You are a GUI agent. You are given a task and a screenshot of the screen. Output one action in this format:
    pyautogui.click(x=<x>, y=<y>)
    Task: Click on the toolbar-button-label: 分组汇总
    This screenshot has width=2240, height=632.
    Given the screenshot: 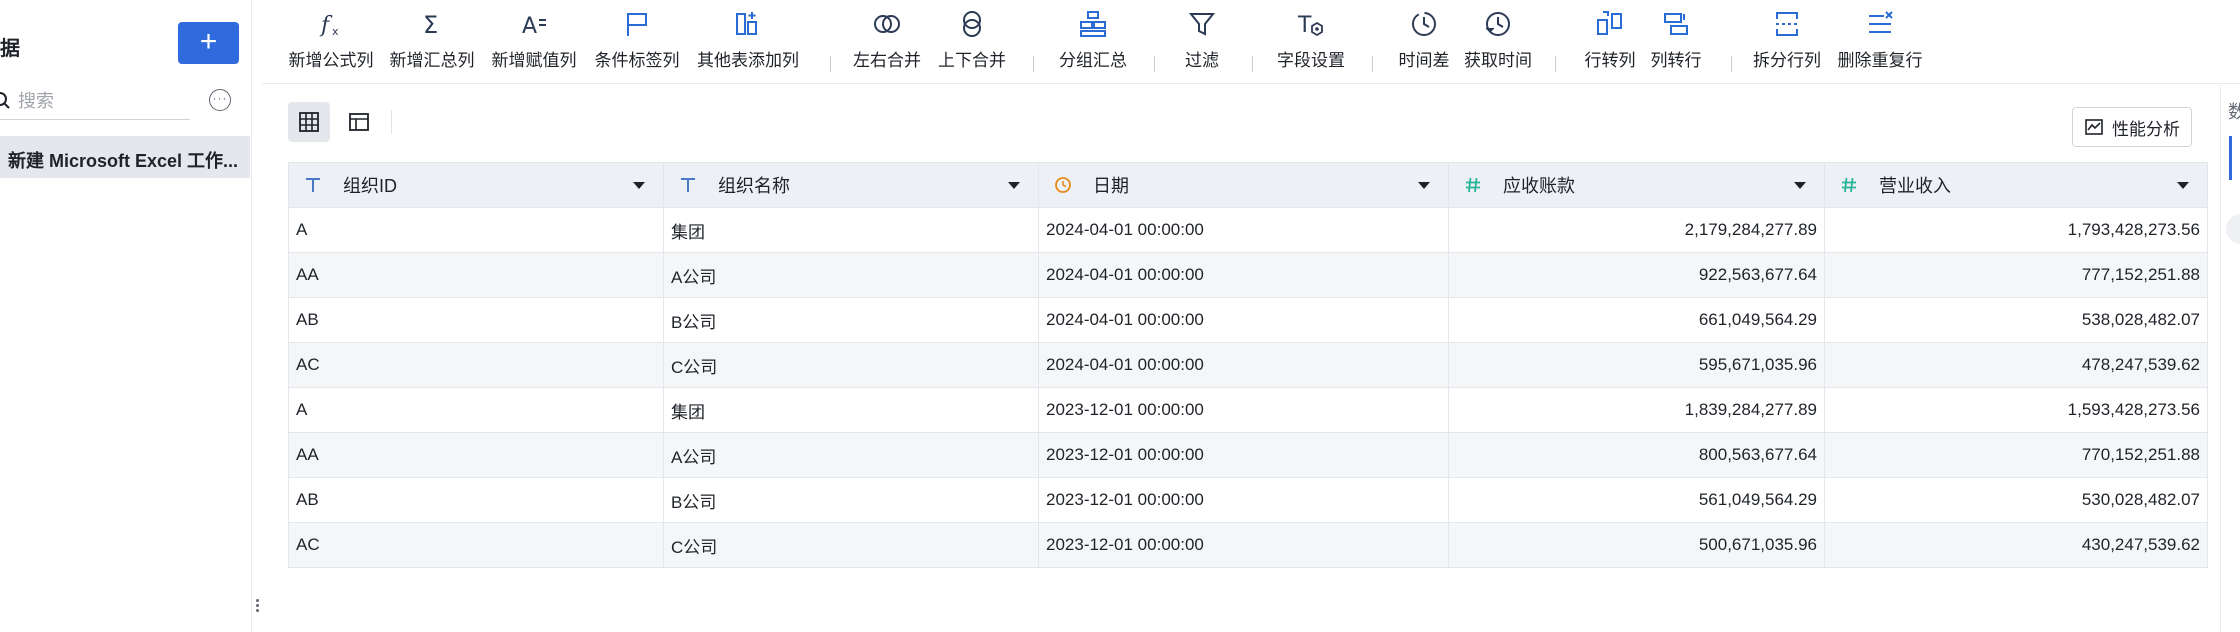 What is the action you would take?
    pyautogui.click(x=1093, y=60)
    